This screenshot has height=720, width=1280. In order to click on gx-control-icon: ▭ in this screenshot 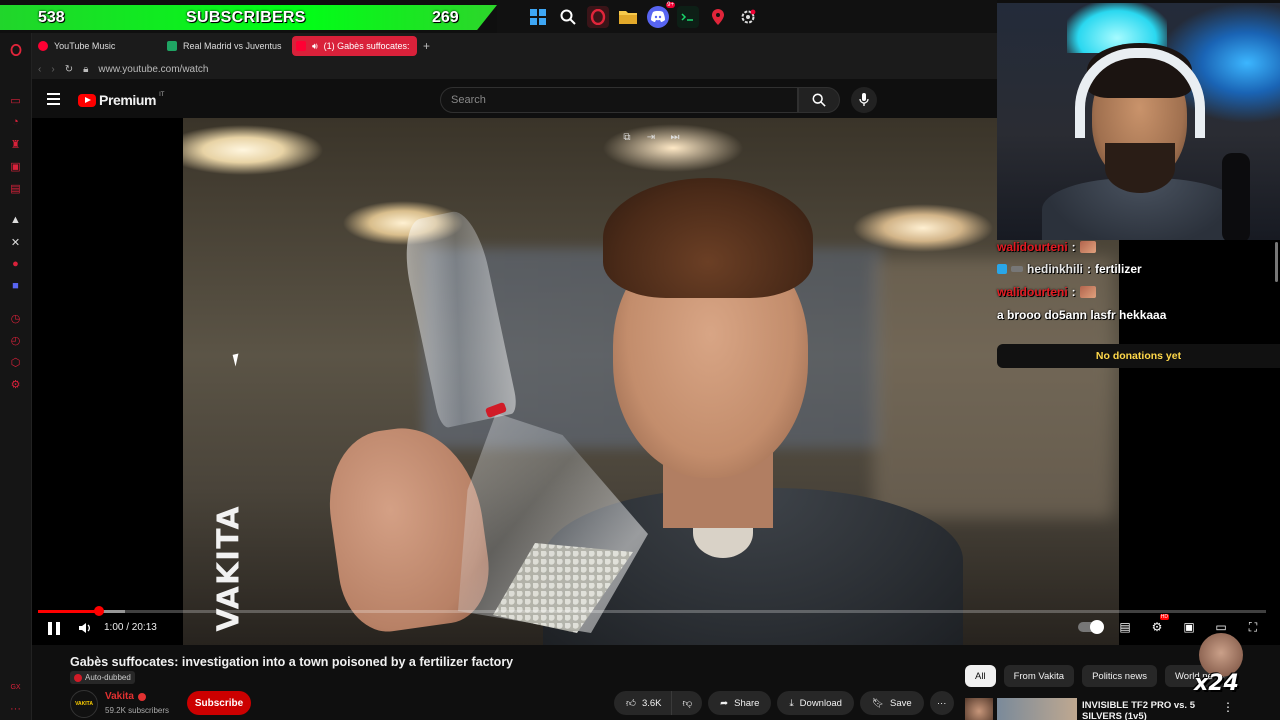, I will do `click(16, 100)`.